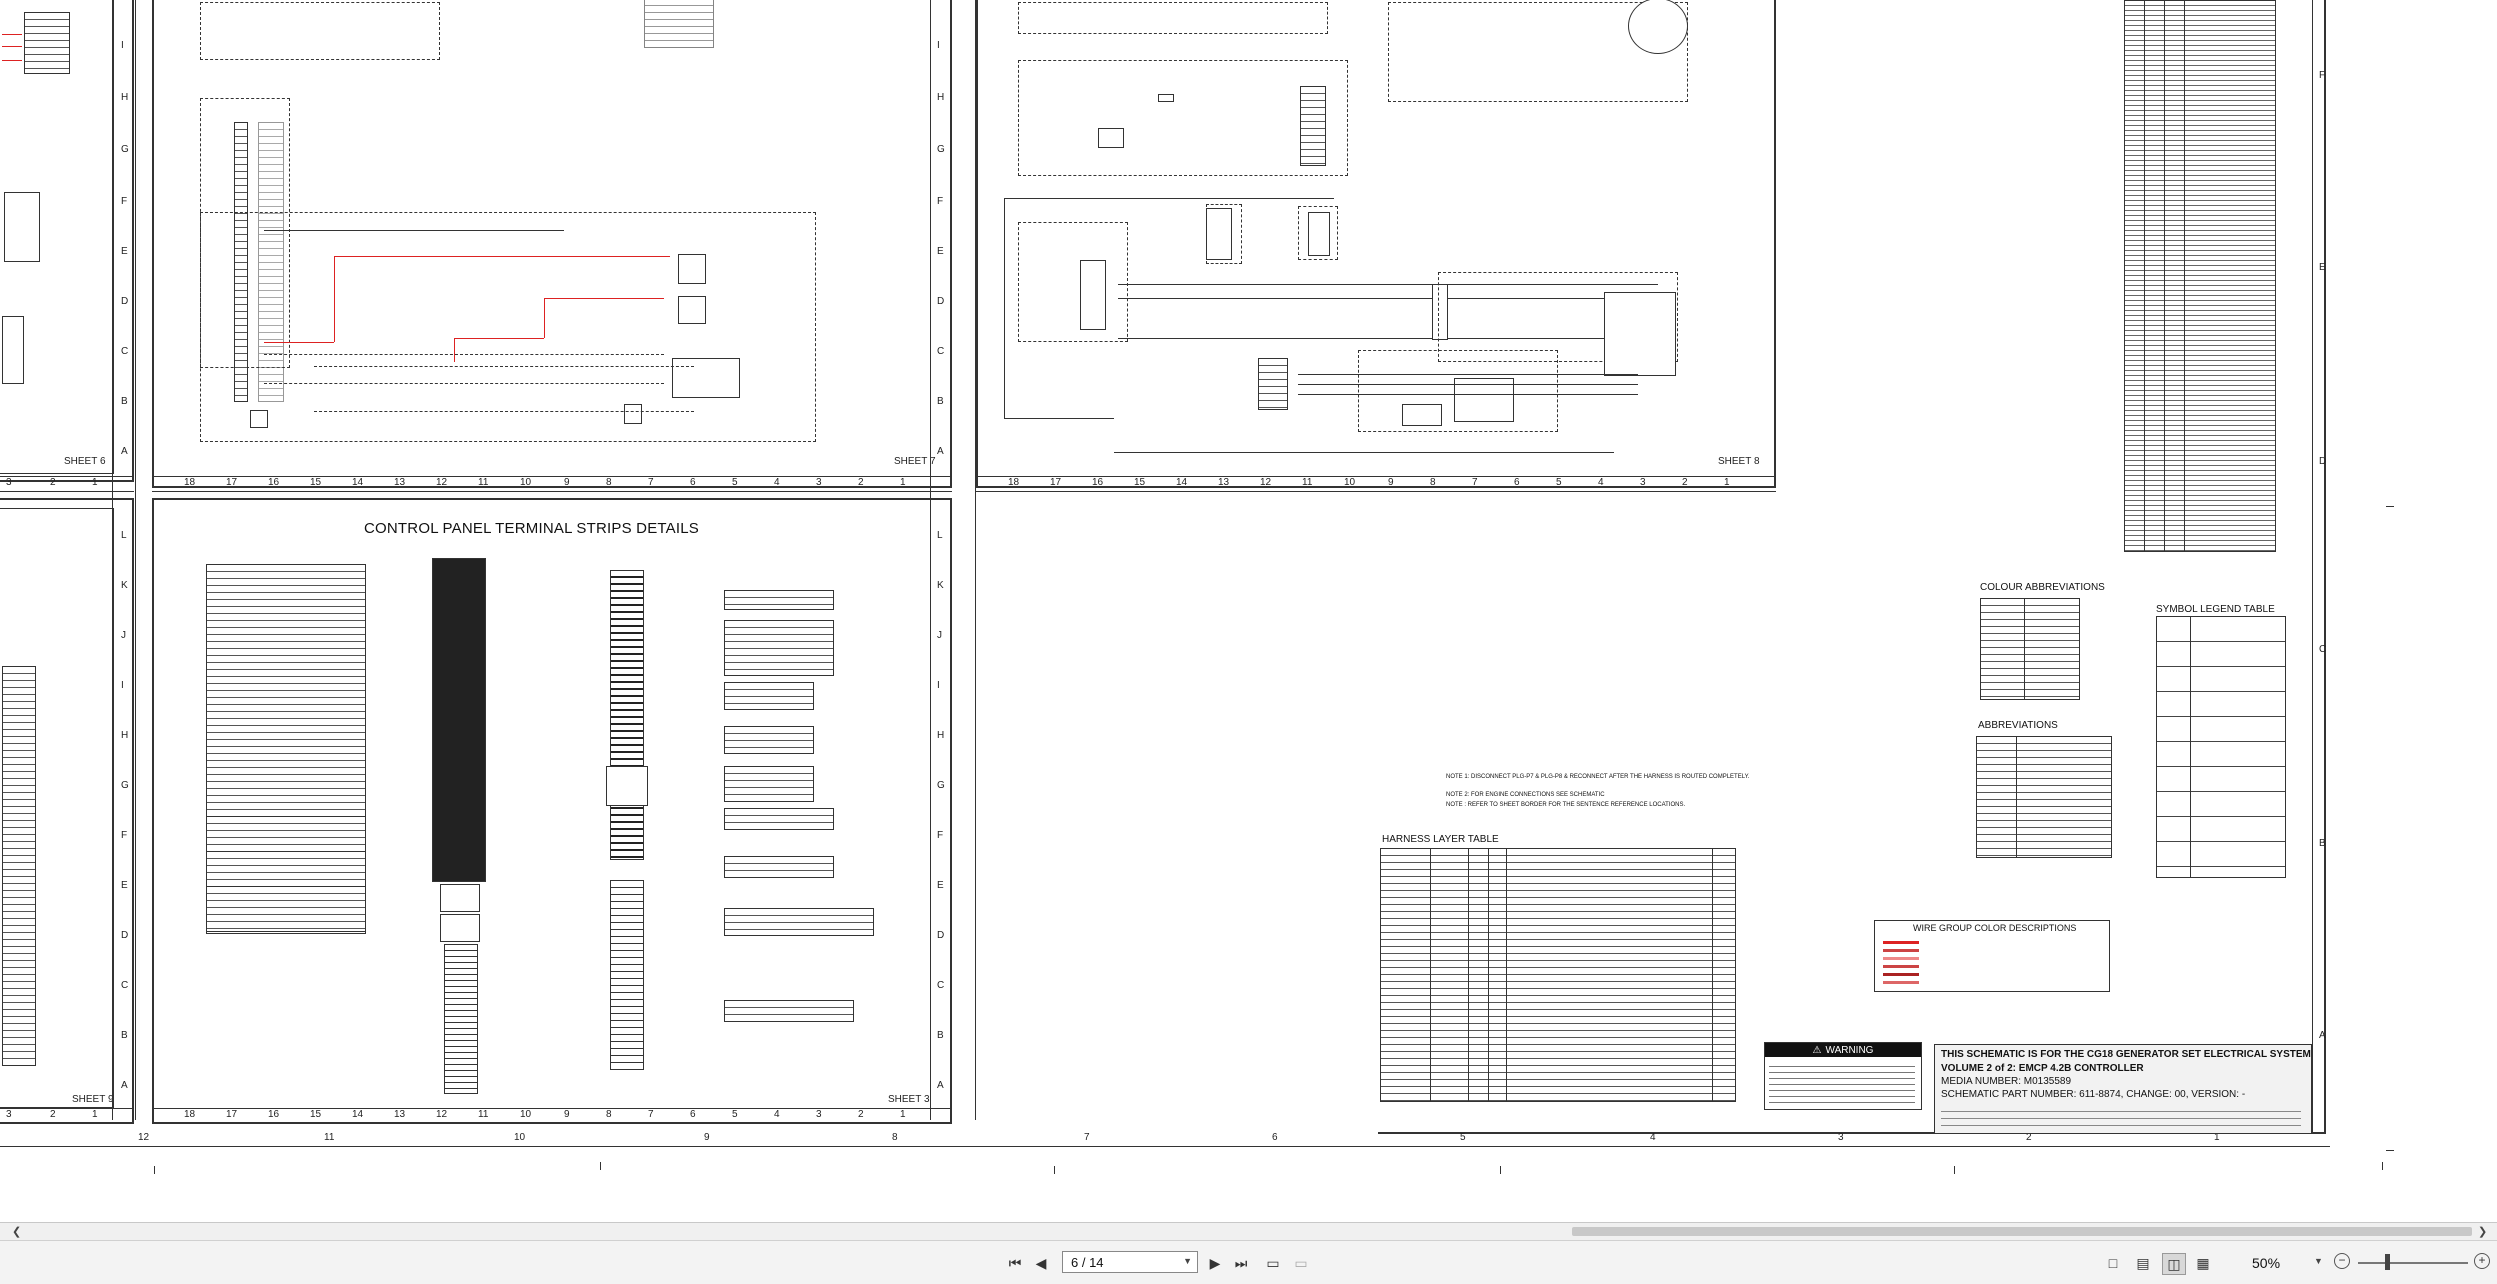 This screenshot has width=2497, height=1284. Describe the element at coordinates (2143, 1263) in the screenshot. I see `continuous-view-icon: ▤` at that location.